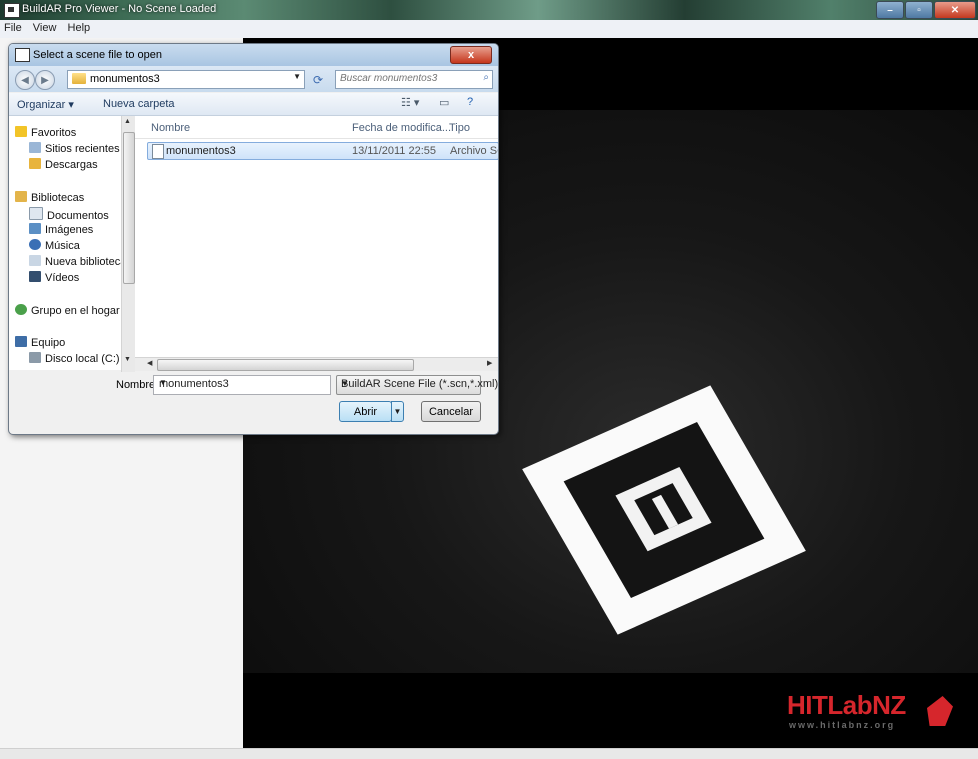 The image size is (978, 759). What do you see at coordinates (285, 365) in the screenshot?
I see `hscroll-thumb` at bounding box center [285, 365].